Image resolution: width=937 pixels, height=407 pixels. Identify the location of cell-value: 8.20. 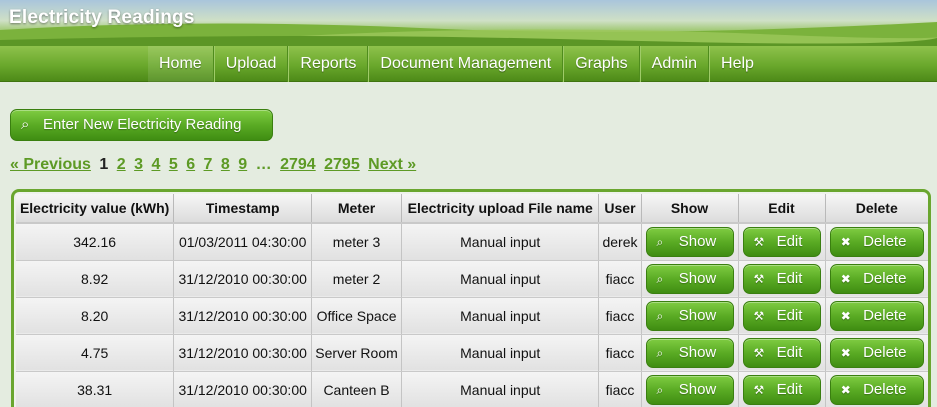
(95, 316).